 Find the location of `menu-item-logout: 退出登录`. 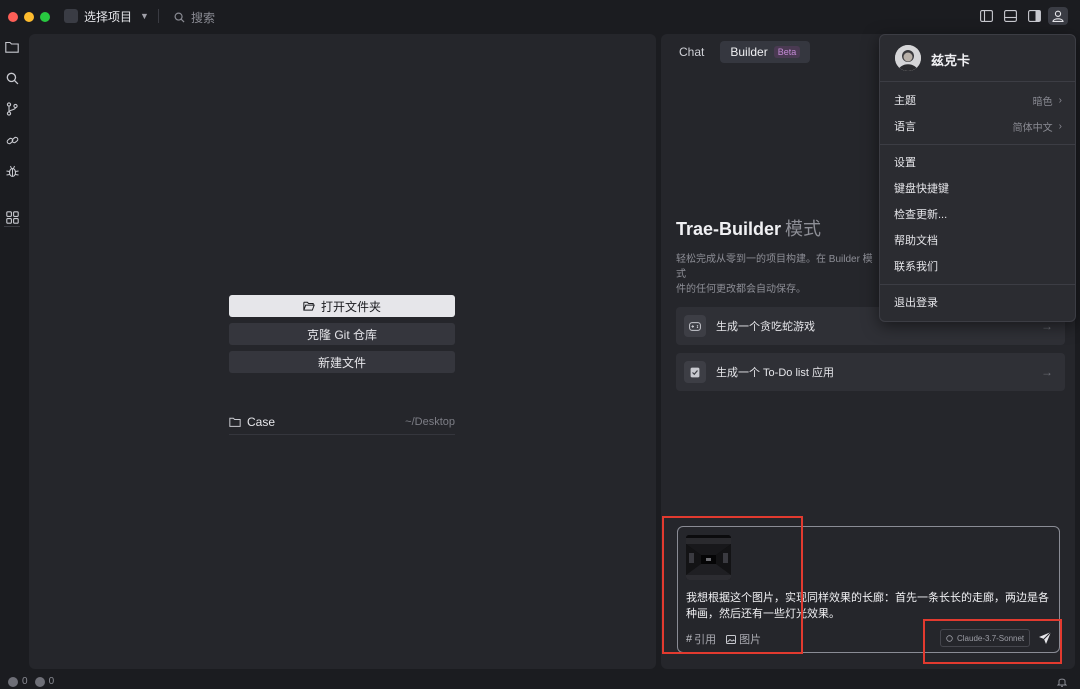

menu-item-logout: 退出登录 is located at coordinates (978, 302).